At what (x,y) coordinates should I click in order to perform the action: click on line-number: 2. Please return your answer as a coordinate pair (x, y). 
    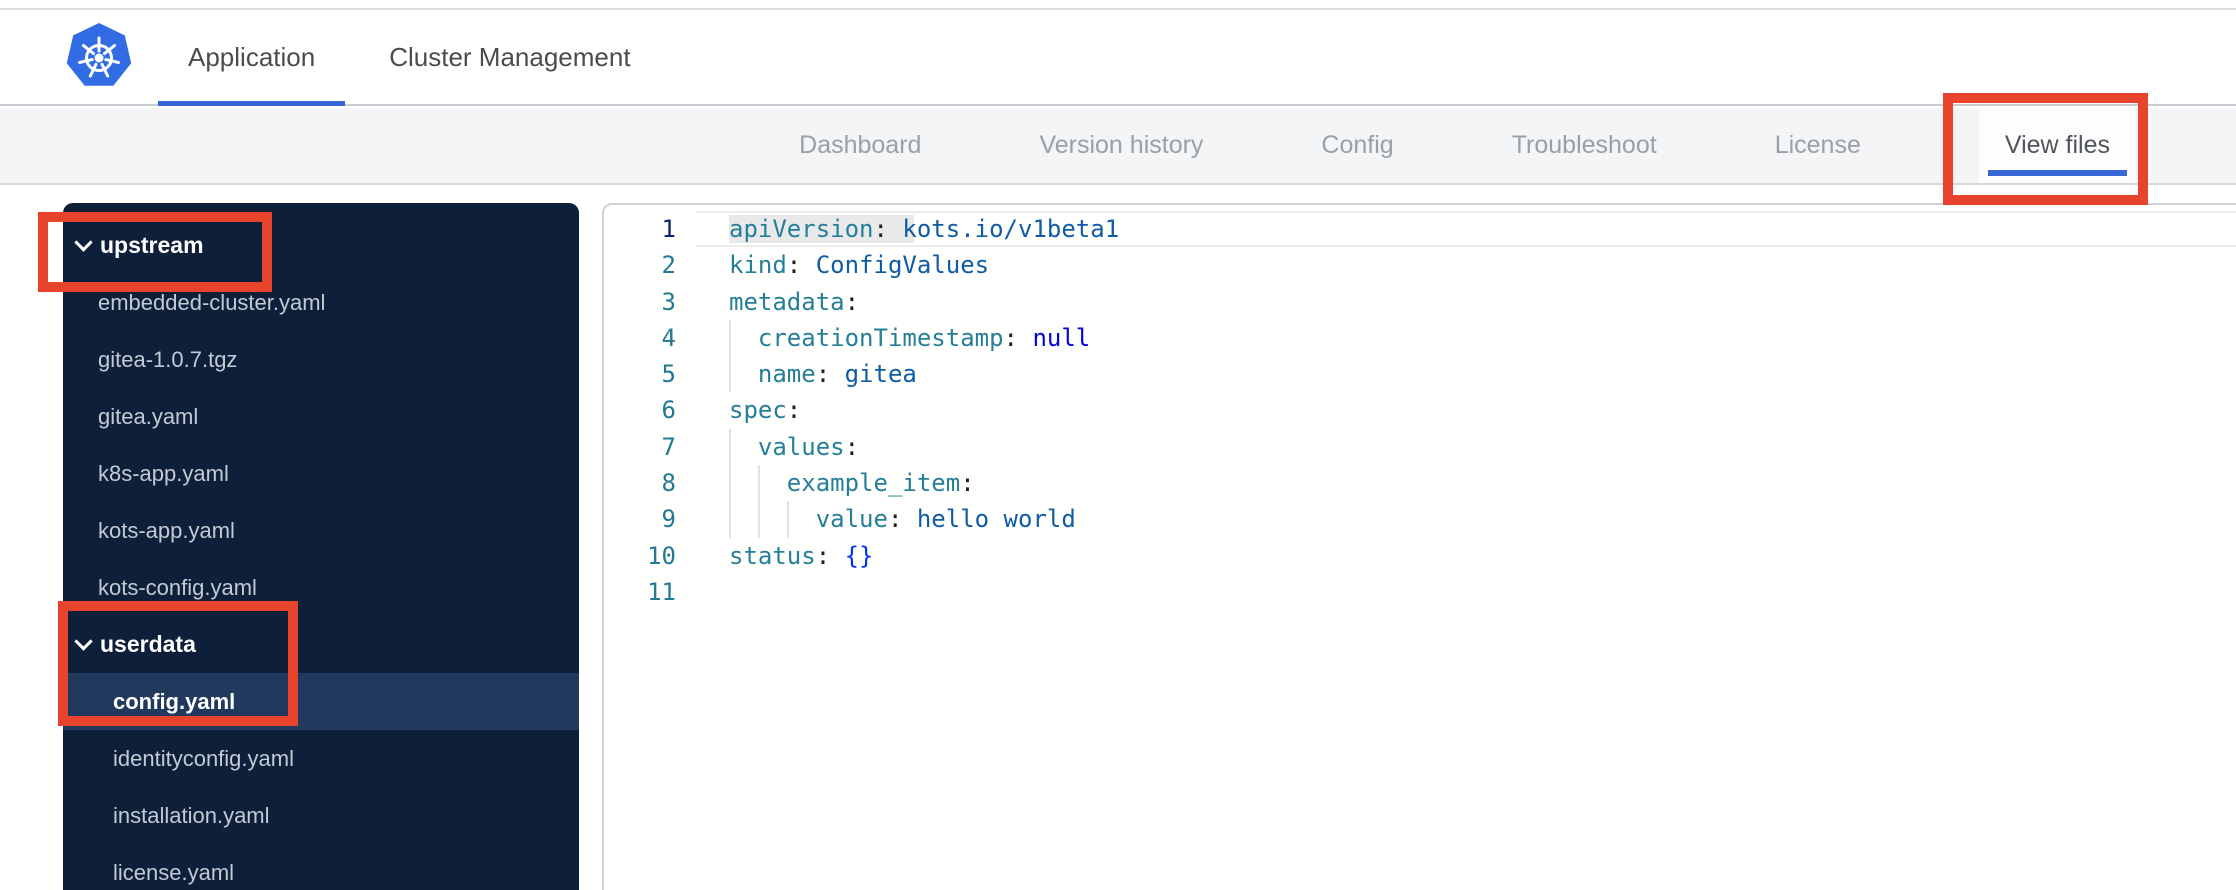
    Looking at the image, I should click on (668, 265).